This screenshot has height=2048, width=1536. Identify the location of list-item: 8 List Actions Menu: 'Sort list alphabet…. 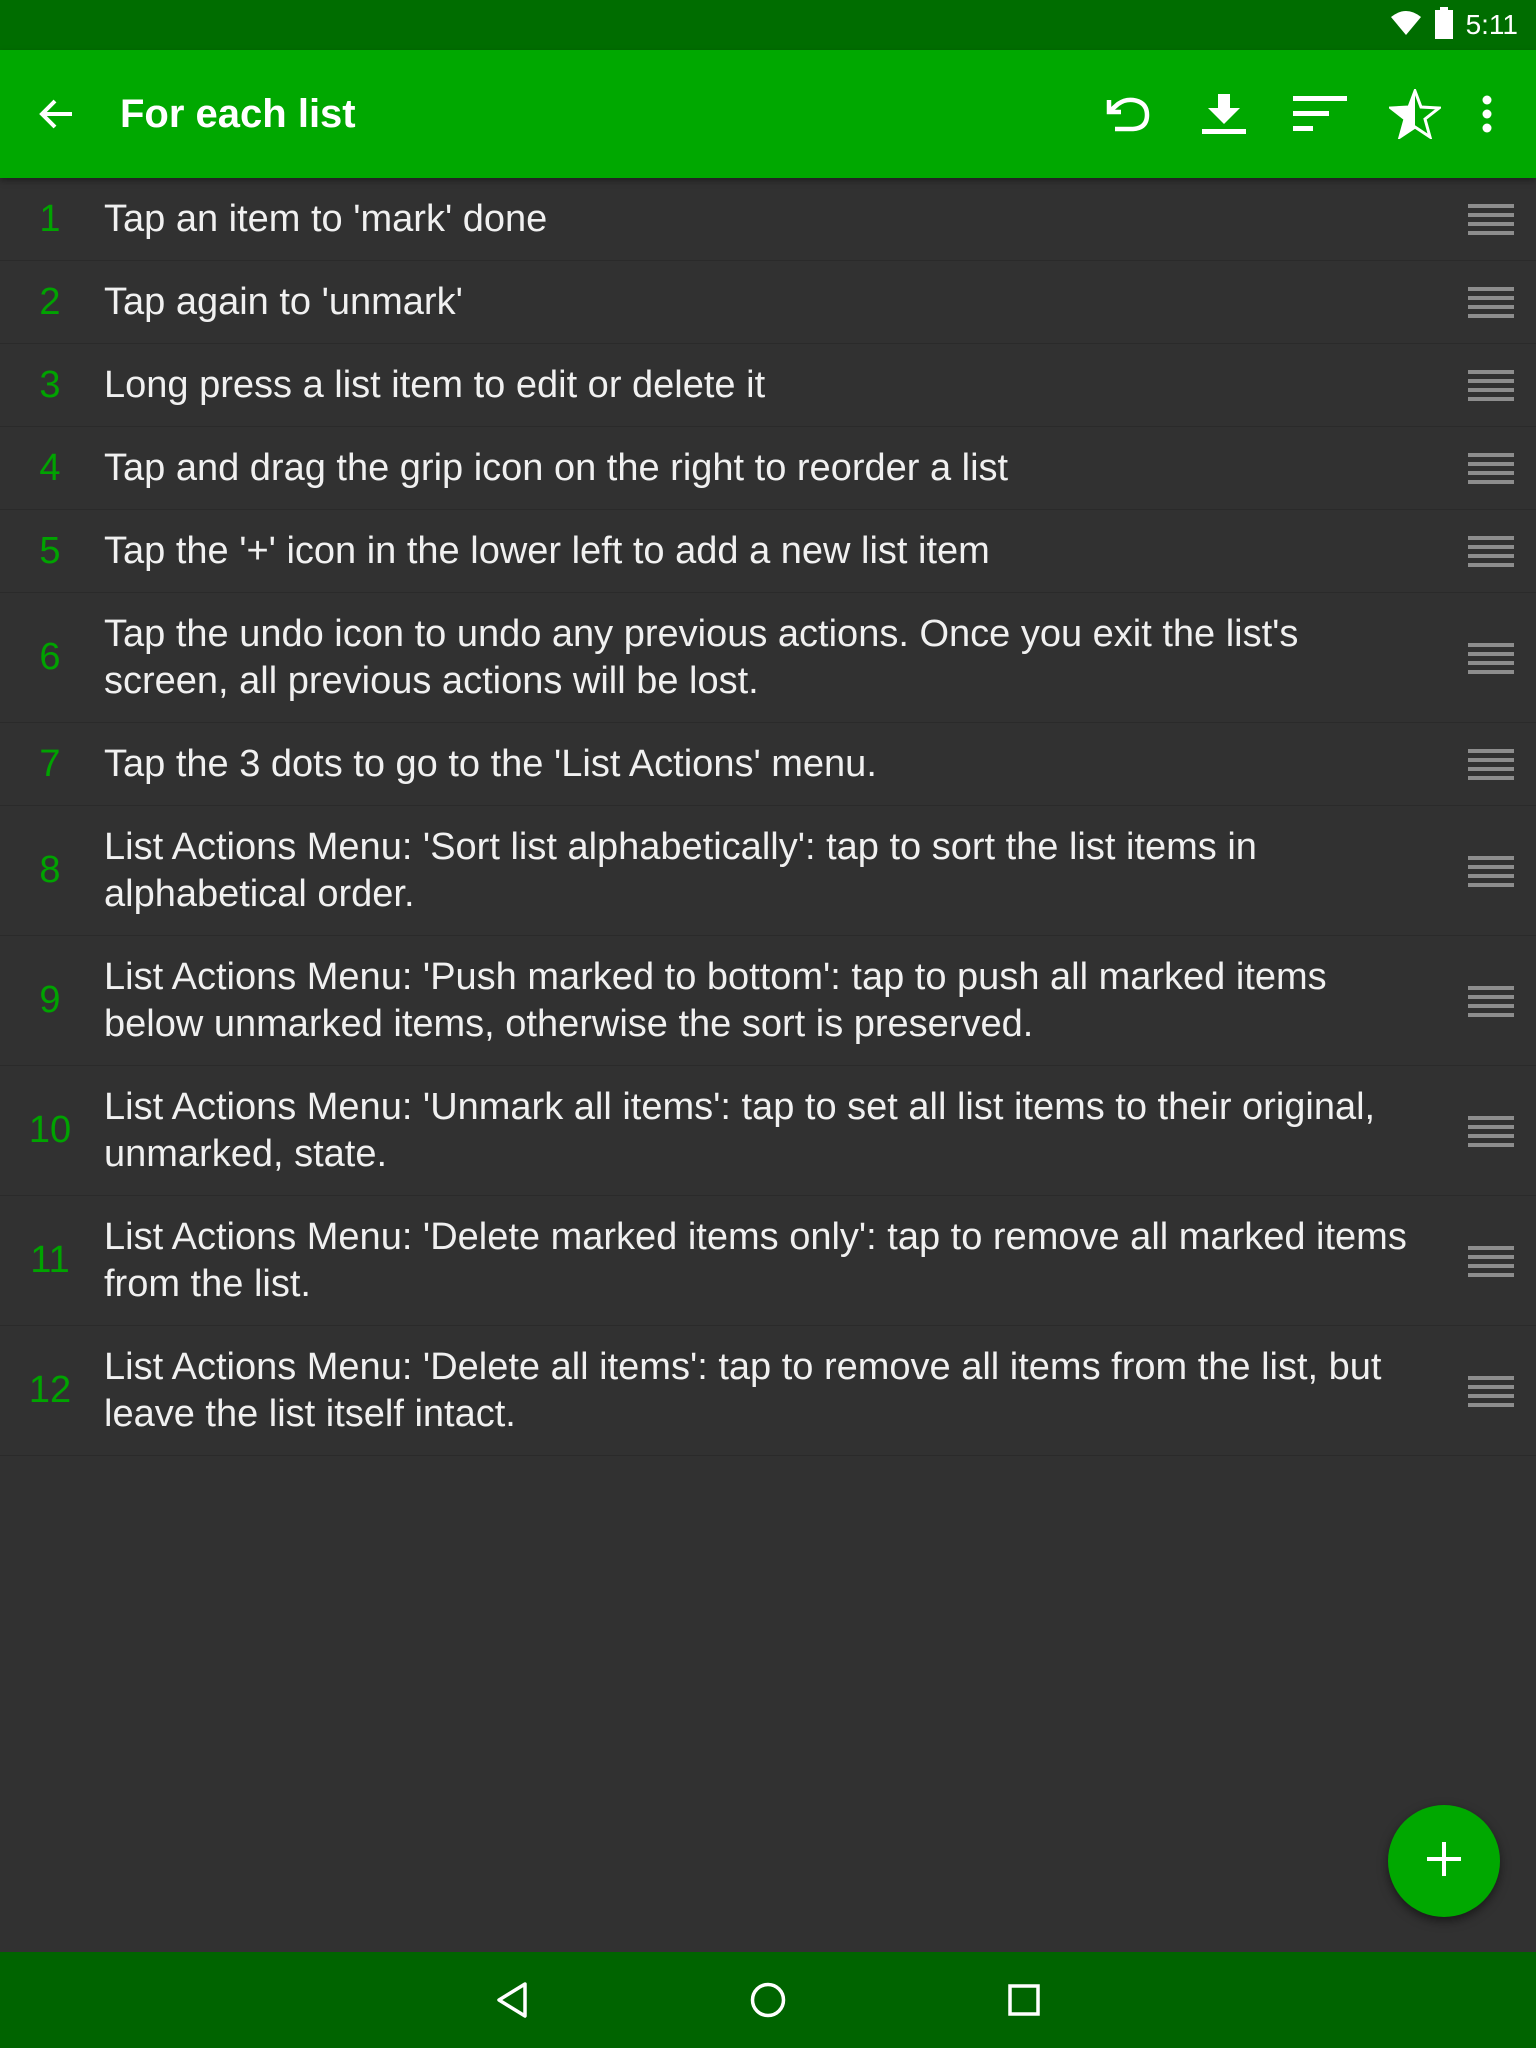
(768, 871).